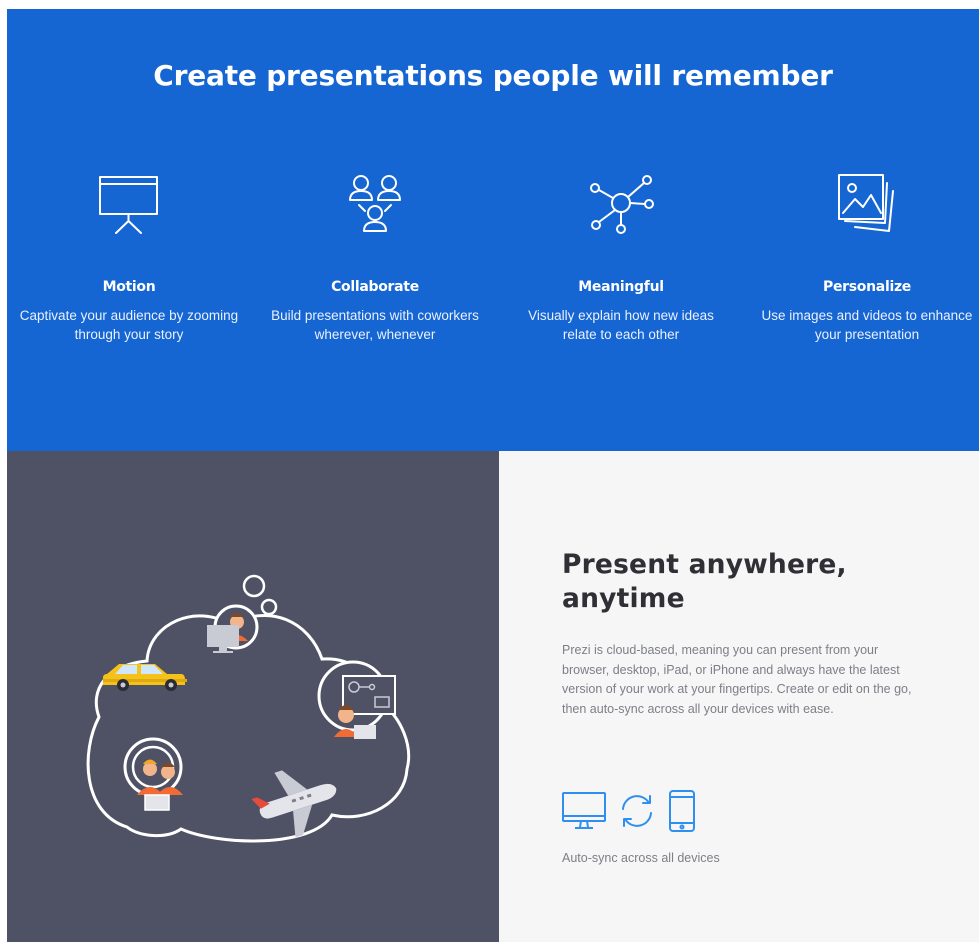  I want to click on airplane, so click(294, 804).